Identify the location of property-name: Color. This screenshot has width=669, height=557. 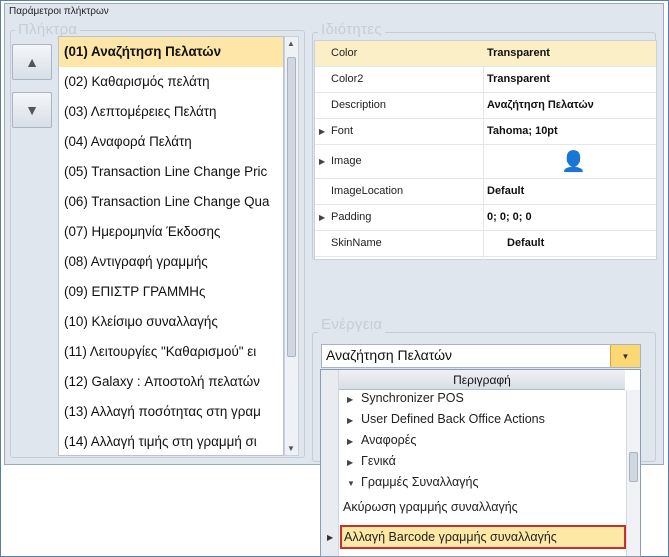
(344, 53).